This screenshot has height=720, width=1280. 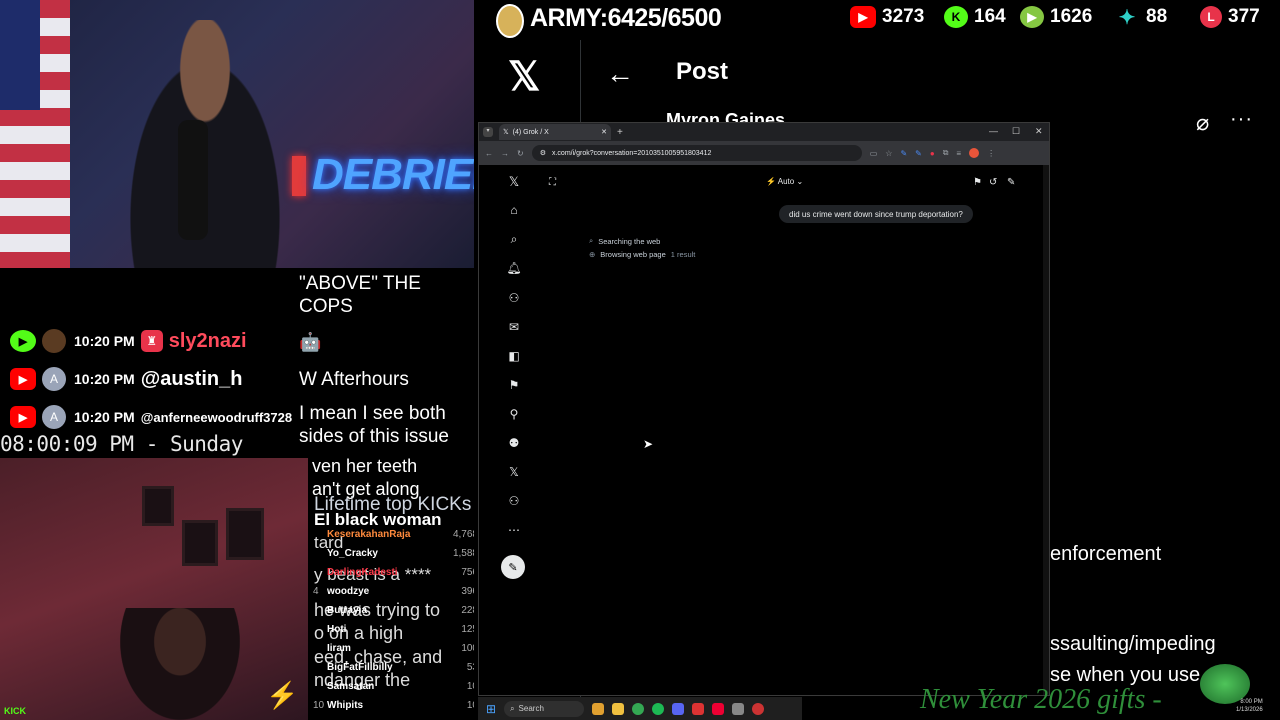 I want to click on extensions-puzzle-icon: ⧉, so click(x=946, y=153).